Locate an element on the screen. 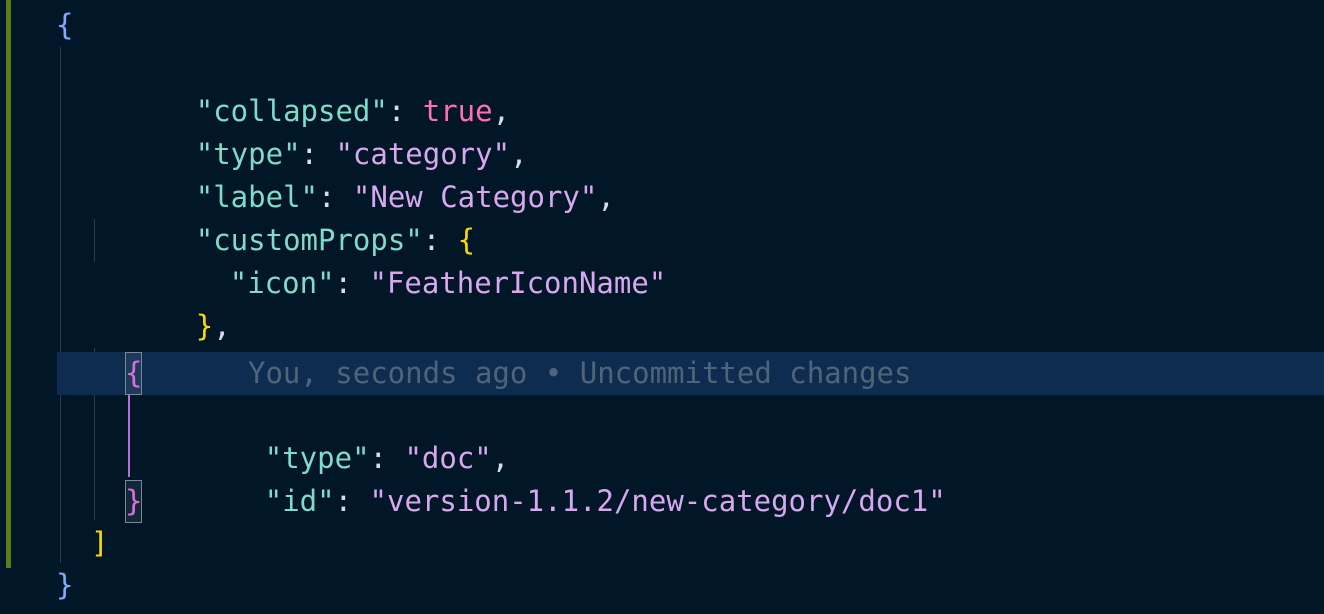 This screenshot has height=614, width=1324. code-line: "type": "doc", is located at coordinates (662, 434).